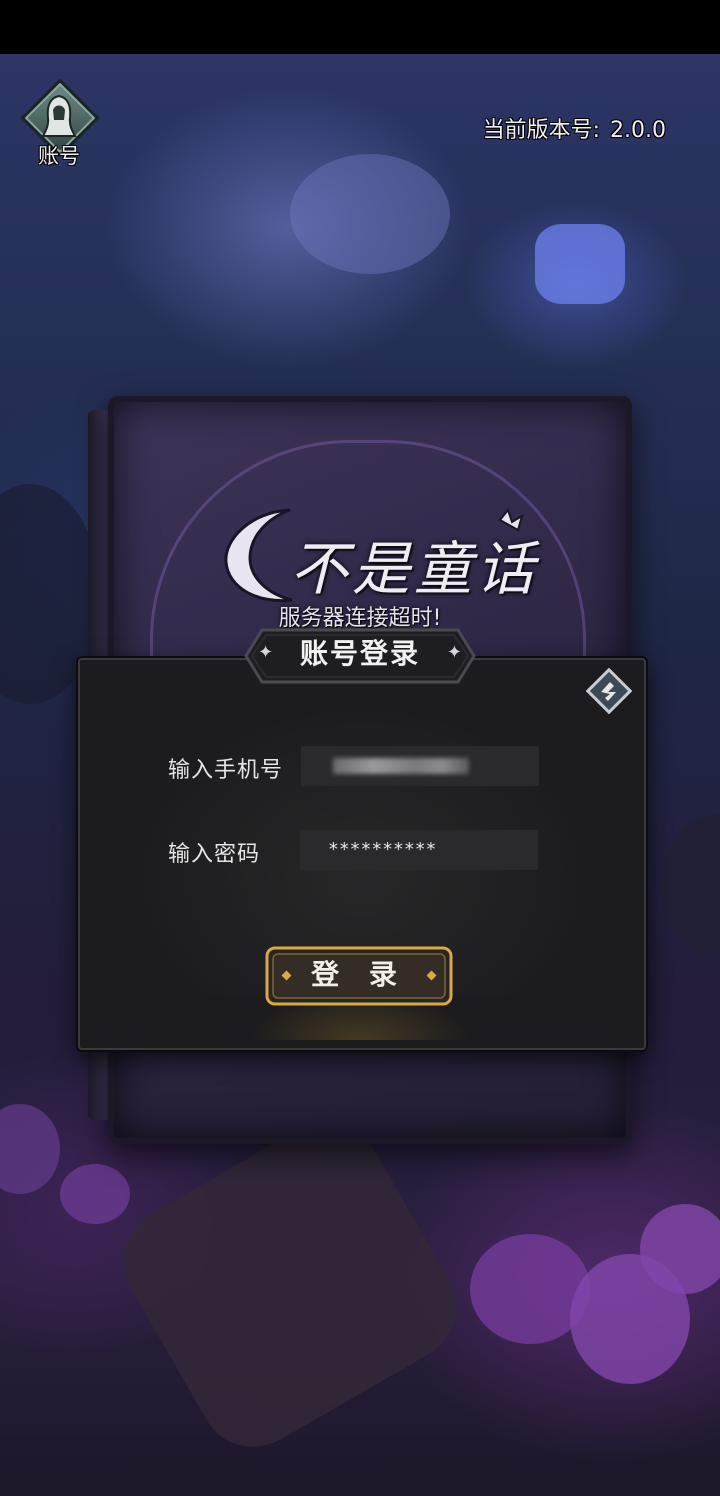 Image resolution: width=720 pixels, height=1496 pixels. What do you see at coordinates (419, 850) in the screenshot?
I see `password-input: **********` at bounding box center [419, 850].